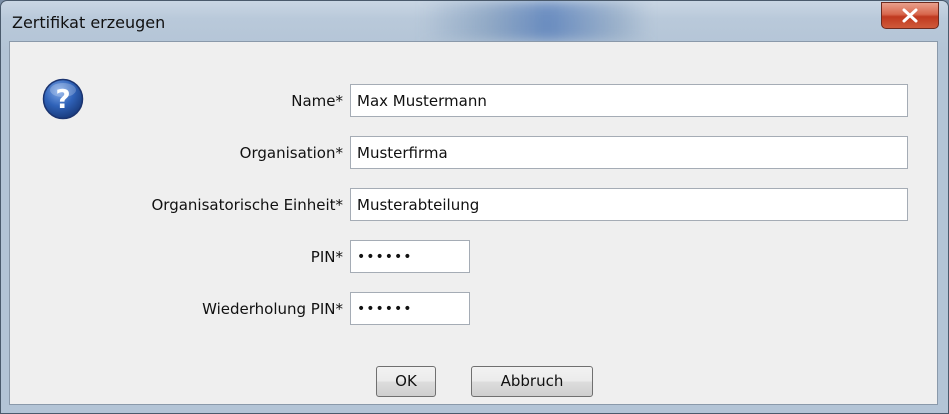 The width and height of the screenshot is (949, 414). What do you see at coordinates (410, 256) in the screenshot?
I see `pin-input` at bounding box center [410, 256].